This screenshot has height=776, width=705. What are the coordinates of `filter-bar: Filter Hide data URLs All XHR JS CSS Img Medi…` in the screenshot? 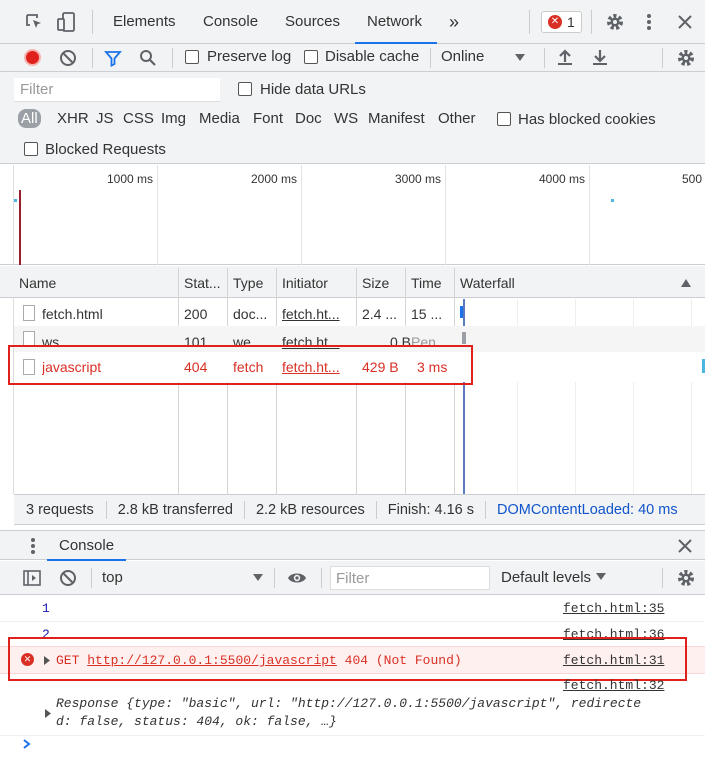 It's located at (352, 118).